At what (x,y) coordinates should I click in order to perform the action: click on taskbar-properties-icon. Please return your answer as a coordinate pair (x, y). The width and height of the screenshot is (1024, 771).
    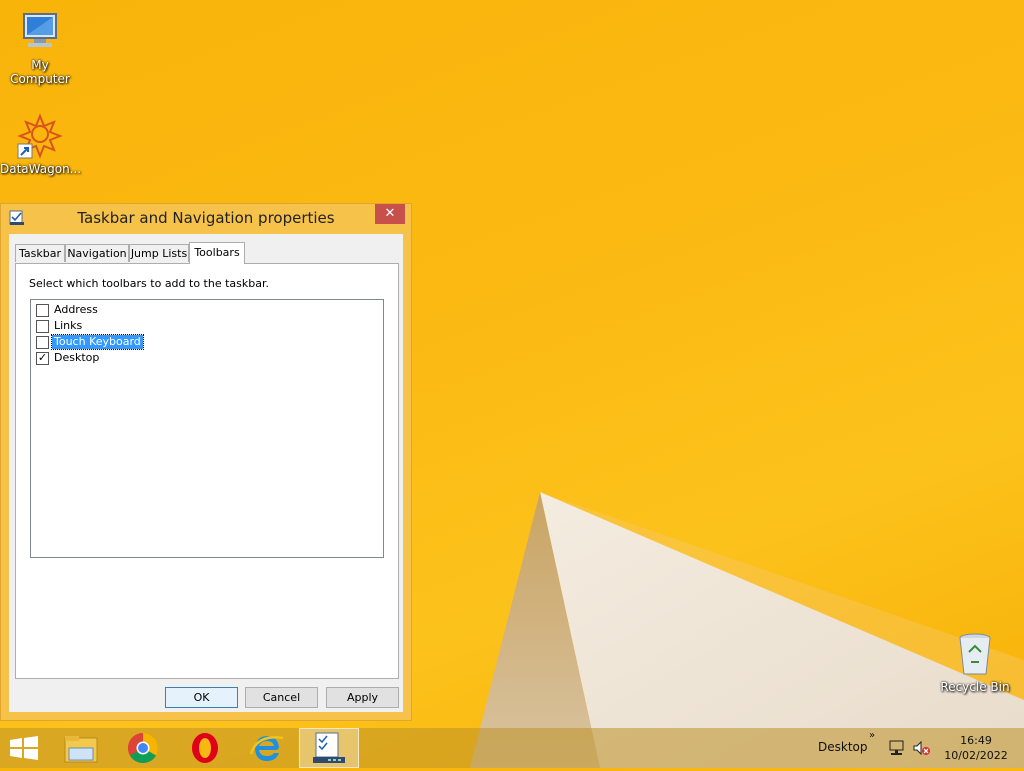
    Looking at the image, I should click on (329, 747).